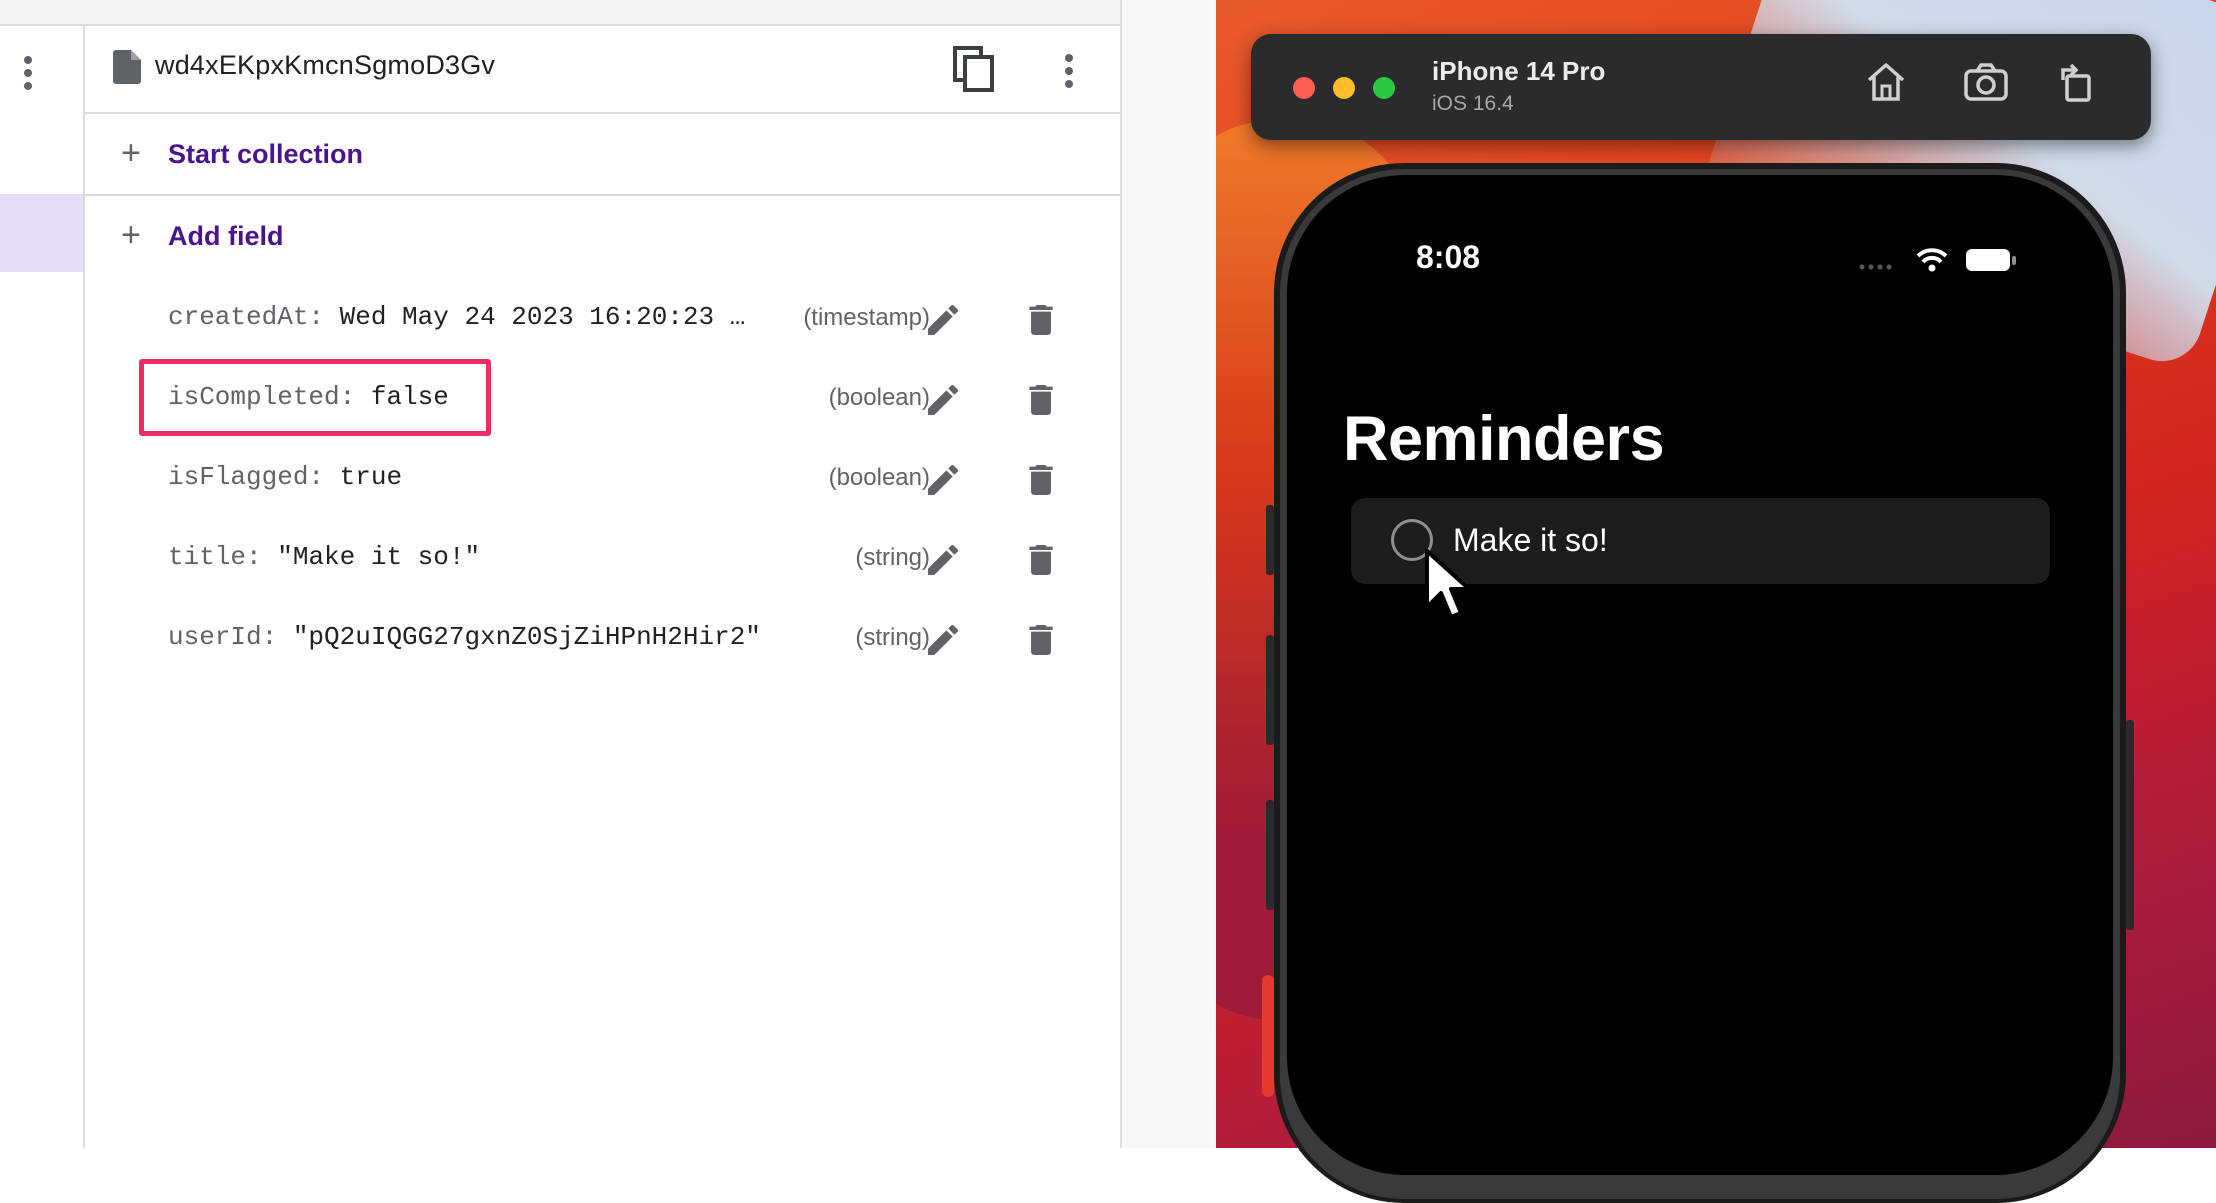  I want to click on power-button, so click(2130, 825).